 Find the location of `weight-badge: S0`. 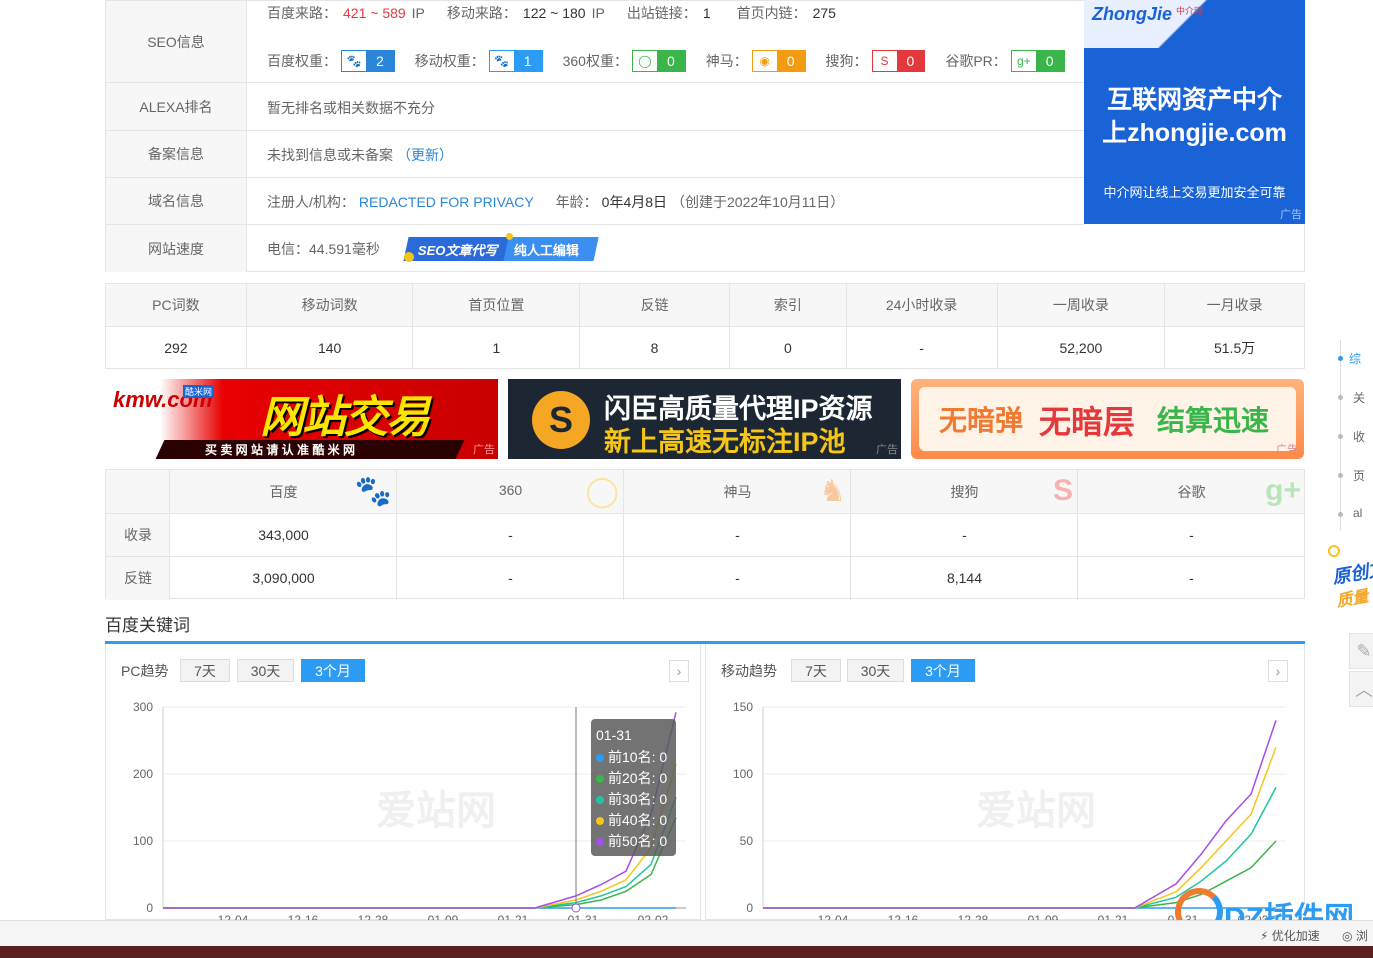

weight-badge: S0 is located at coordinates (898, 61).